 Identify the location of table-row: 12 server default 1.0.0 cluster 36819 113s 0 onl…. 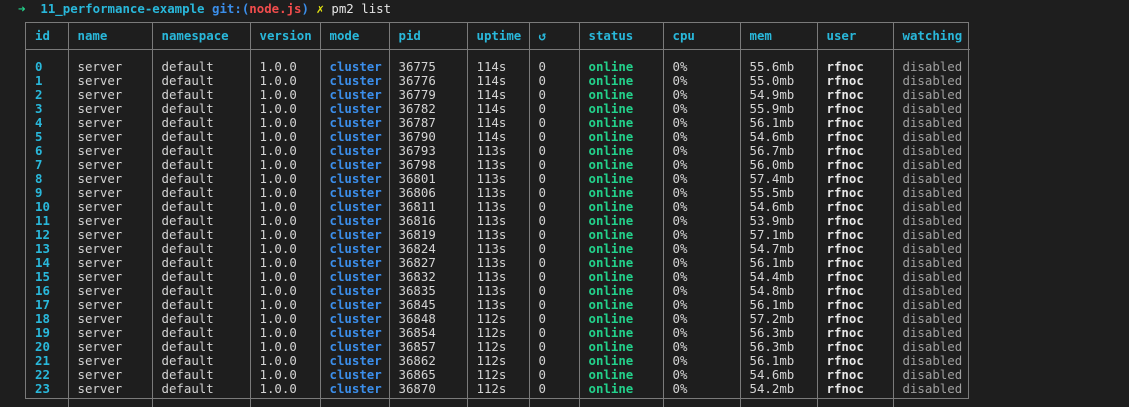
(498, 235).